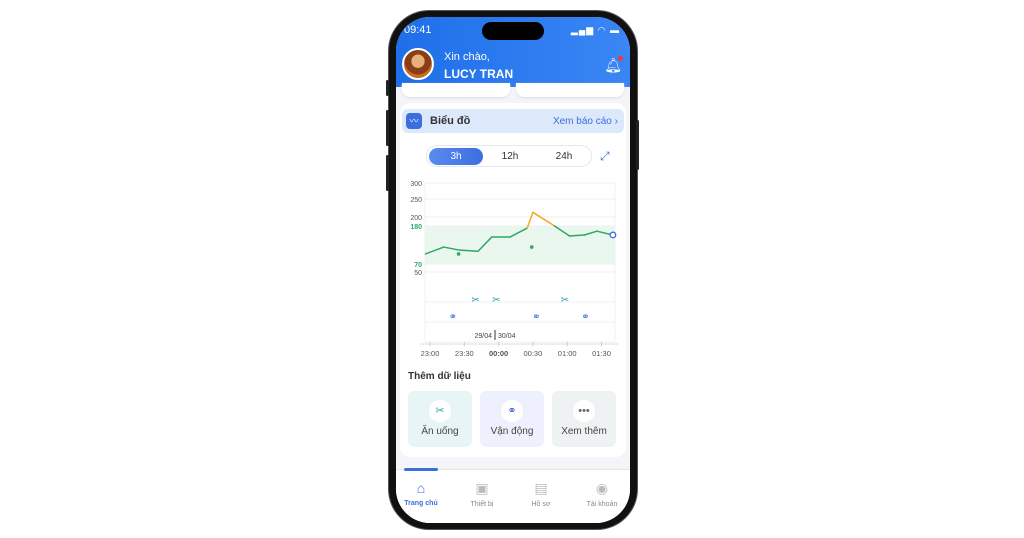 This screenshot has width=1024, height=538. I want to click on x-tick-label: 01:00, so click(567, 353).